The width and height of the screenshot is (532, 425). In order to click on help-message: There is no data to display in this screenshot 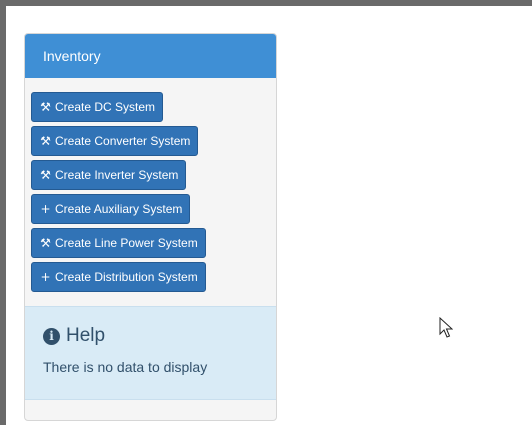, I will do `click(125, 367)`.